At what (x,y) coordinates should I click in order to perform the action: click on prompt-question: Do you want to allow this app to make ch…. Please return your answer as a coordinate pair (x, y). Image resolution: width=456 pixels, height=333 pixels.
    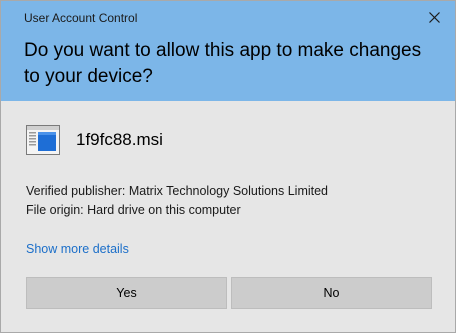
    Looking at the image, I should click on (223, 63).